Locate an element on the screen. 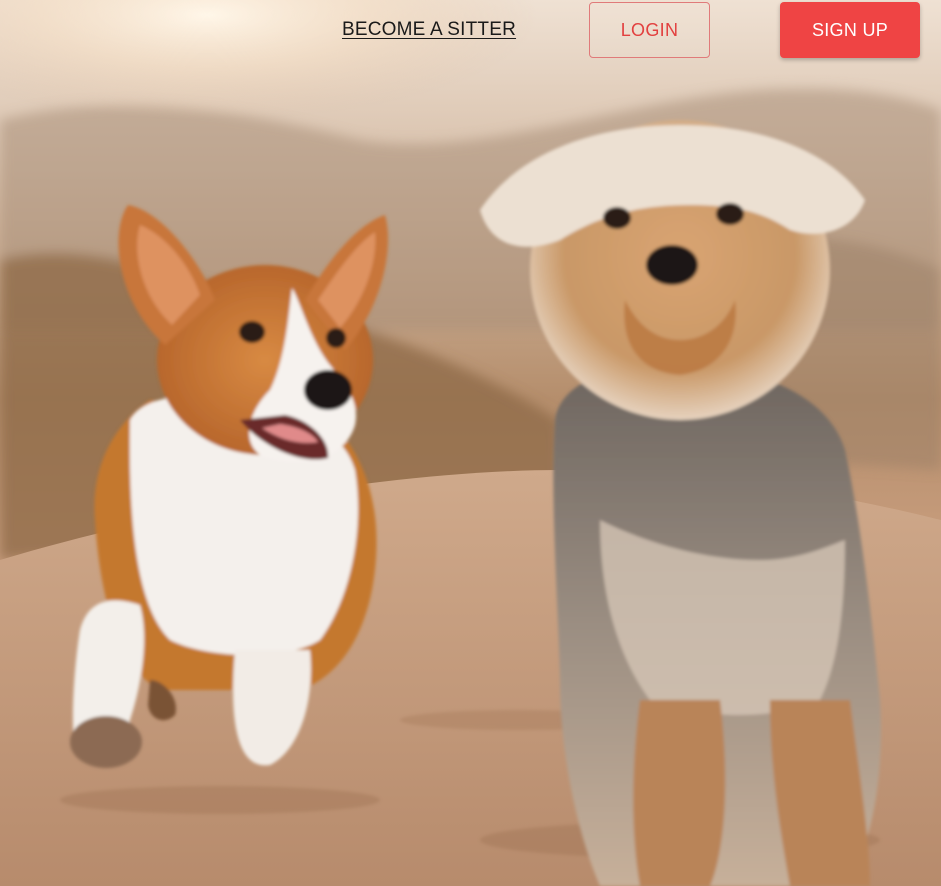 Image resolution: width=941 pixels, height=886 pixels. signup-button: SIGN UP is located at coordinates (850, 30).